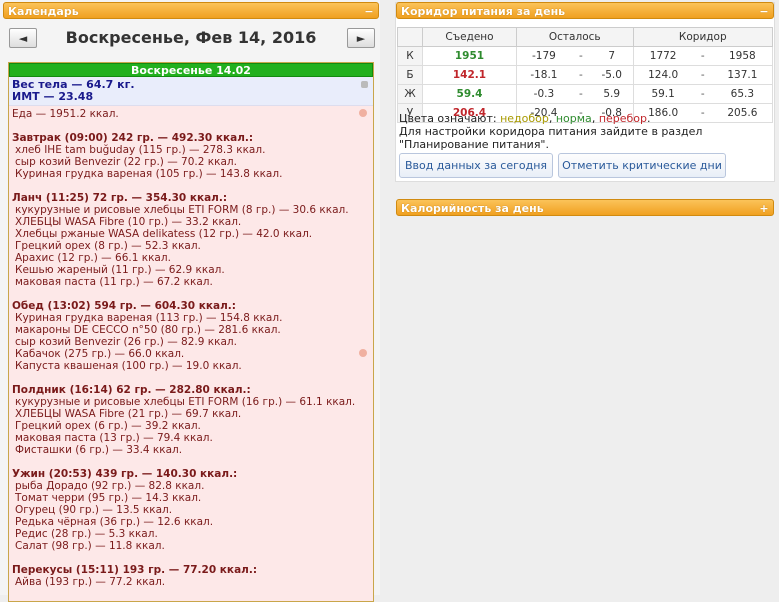  What do you see at coordinates (191, 246) in the screenshot?
I see `meal-item: Грецкий орех (8 гр.) — 52.3 ккал.` at bounding box center [191, 246].